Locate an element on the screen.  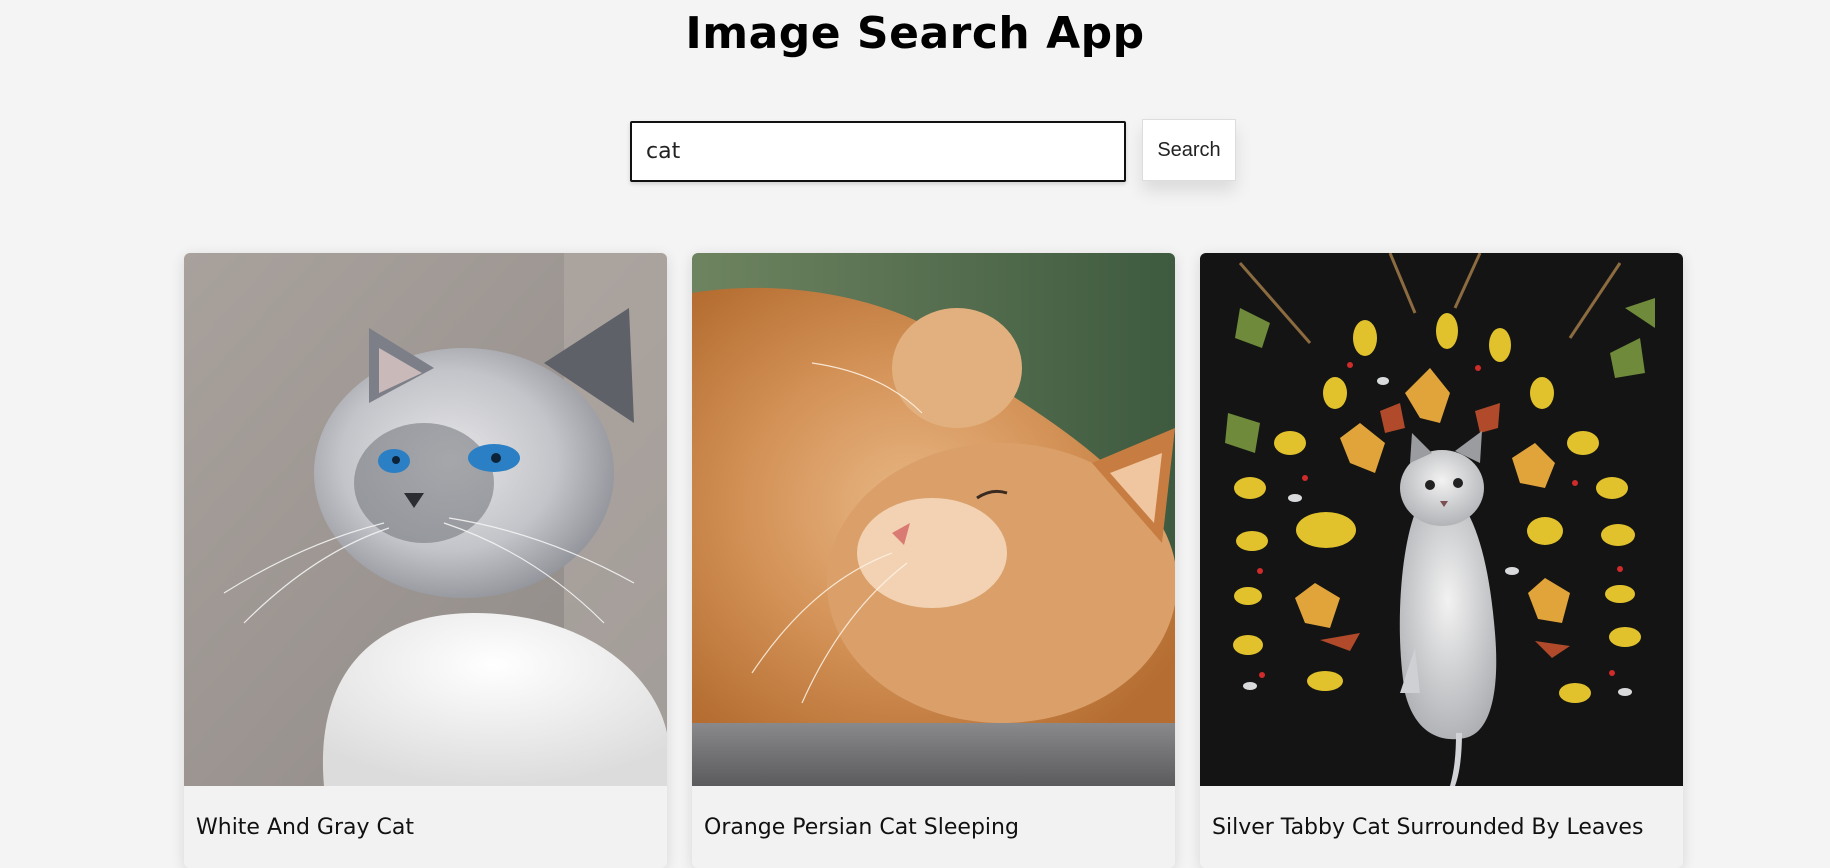
result-title: White And Gray Cat is located at coordinates (305, 827).